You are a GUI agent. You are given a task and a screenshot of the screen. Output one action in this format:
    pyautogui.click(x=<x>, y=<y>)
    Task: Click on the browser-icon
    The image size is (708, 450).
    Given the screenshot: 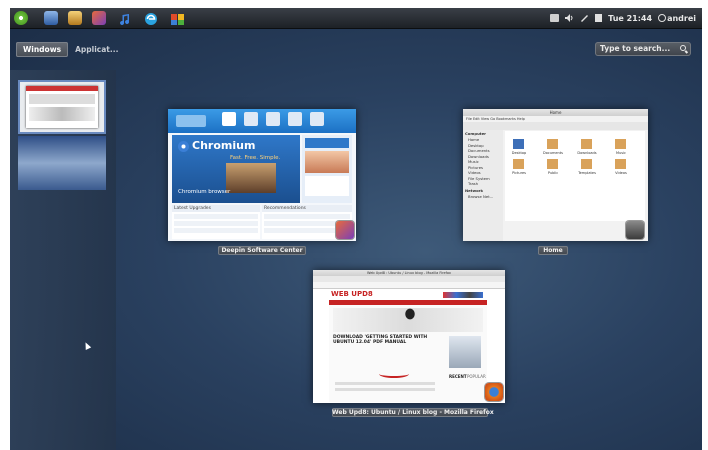 What is the action you would take?
    pyautogui.click(x=151, y=18)
    